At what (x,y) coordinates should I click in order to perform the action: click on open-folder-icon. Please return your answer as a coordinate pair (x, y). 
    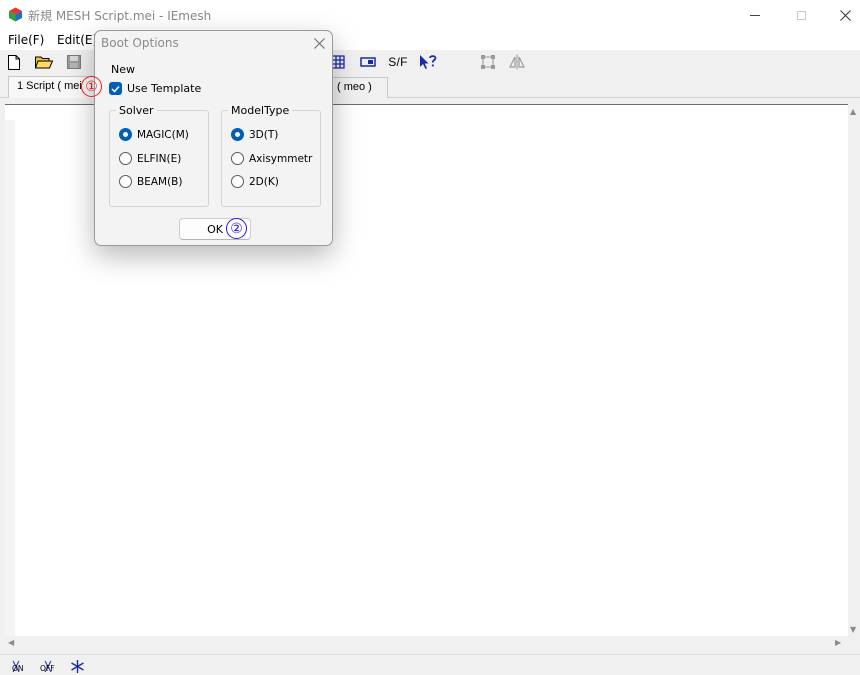
    Looking at the image, I should click on (44, 62).